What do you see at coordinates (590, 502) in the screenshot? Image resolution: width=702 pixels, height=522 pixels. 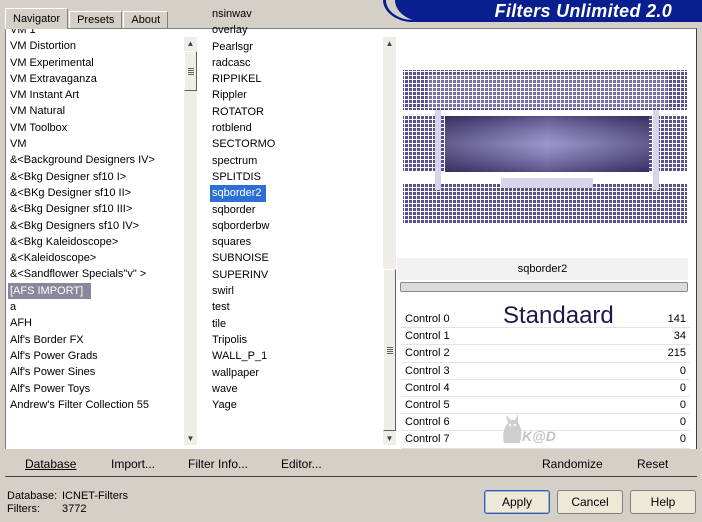 I see `cancel-button: Cancel` at bounding box center [590, 502].